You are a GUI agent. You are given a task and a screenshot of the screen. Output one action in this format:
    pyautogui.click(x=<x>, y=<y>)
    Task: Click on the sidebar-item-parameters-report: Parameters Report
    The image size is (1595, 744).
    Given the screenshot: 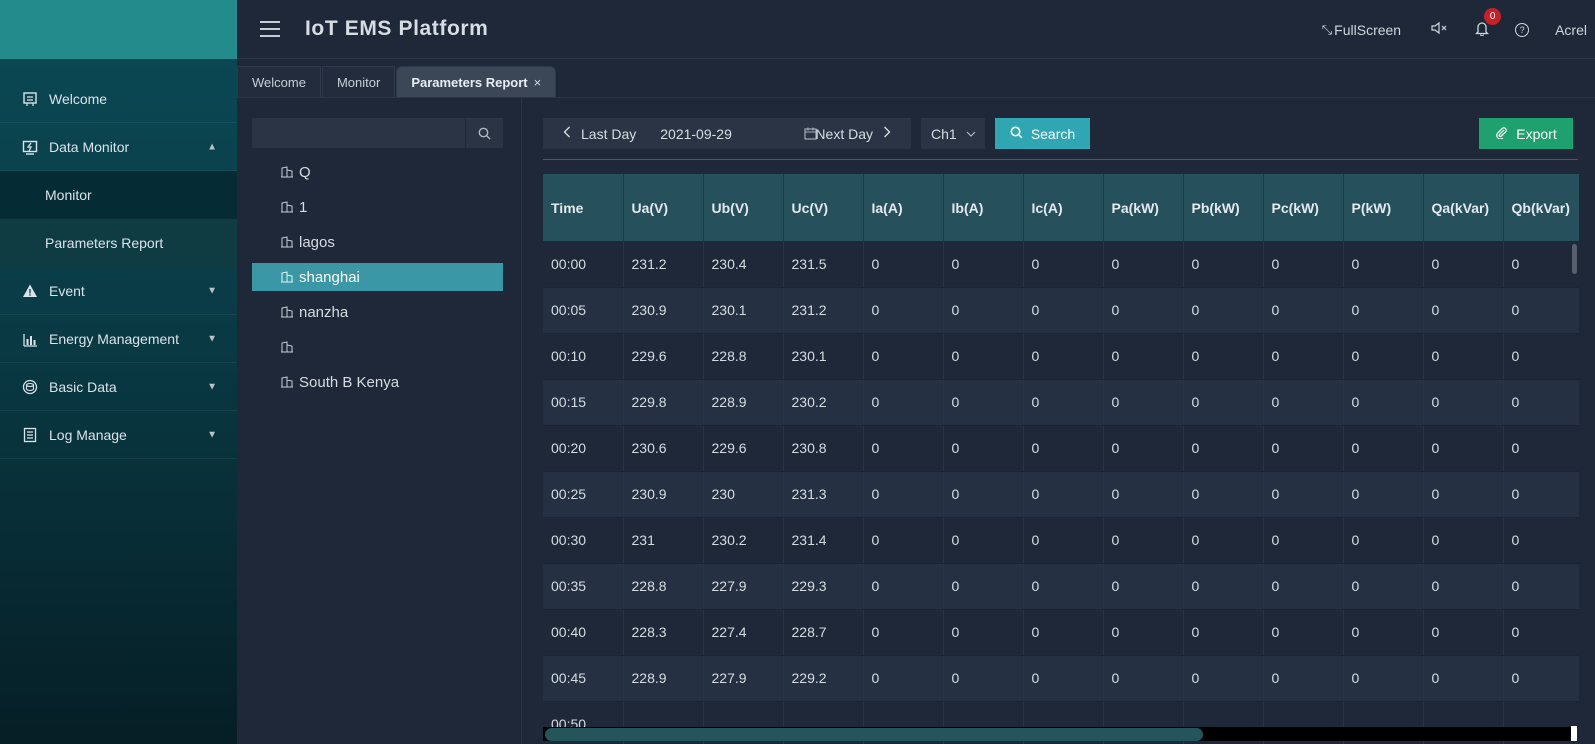 What is the action you would take?
    pyautogui.click(x=118, y=243)
    